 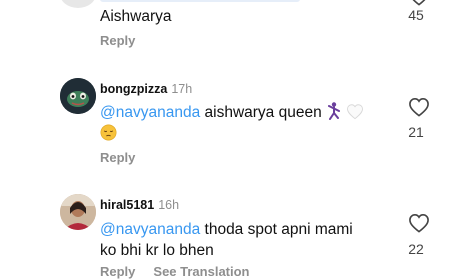 I want to click on comment-2-mention: @navyananda, so click(x=150, y=229).